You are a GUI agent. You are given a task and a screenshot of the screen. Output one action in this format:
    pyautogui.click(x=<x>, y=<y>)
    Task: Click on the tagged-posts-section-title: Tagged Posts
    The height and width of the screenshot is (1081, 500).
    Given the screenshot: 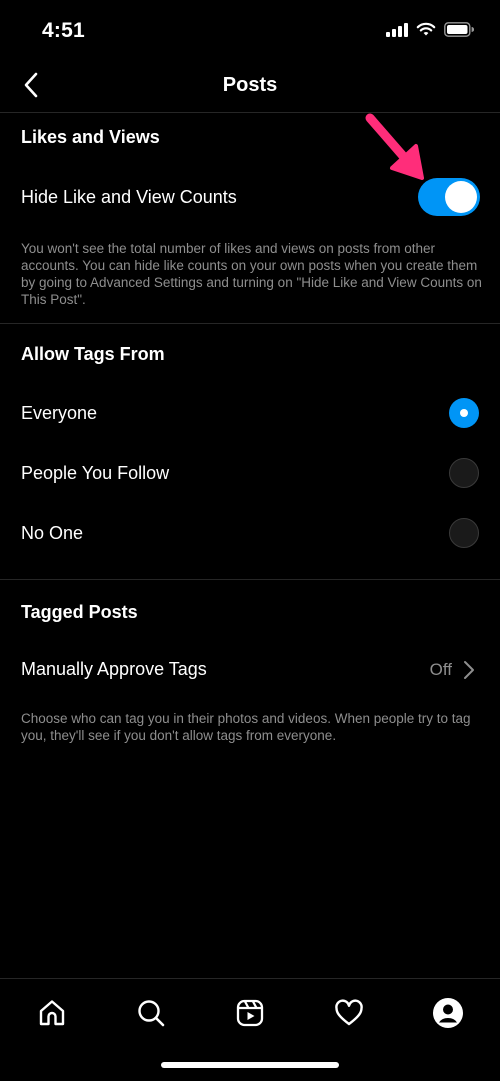 What is the action you would take?
    pyautogui.click(x=79, y=612)
    